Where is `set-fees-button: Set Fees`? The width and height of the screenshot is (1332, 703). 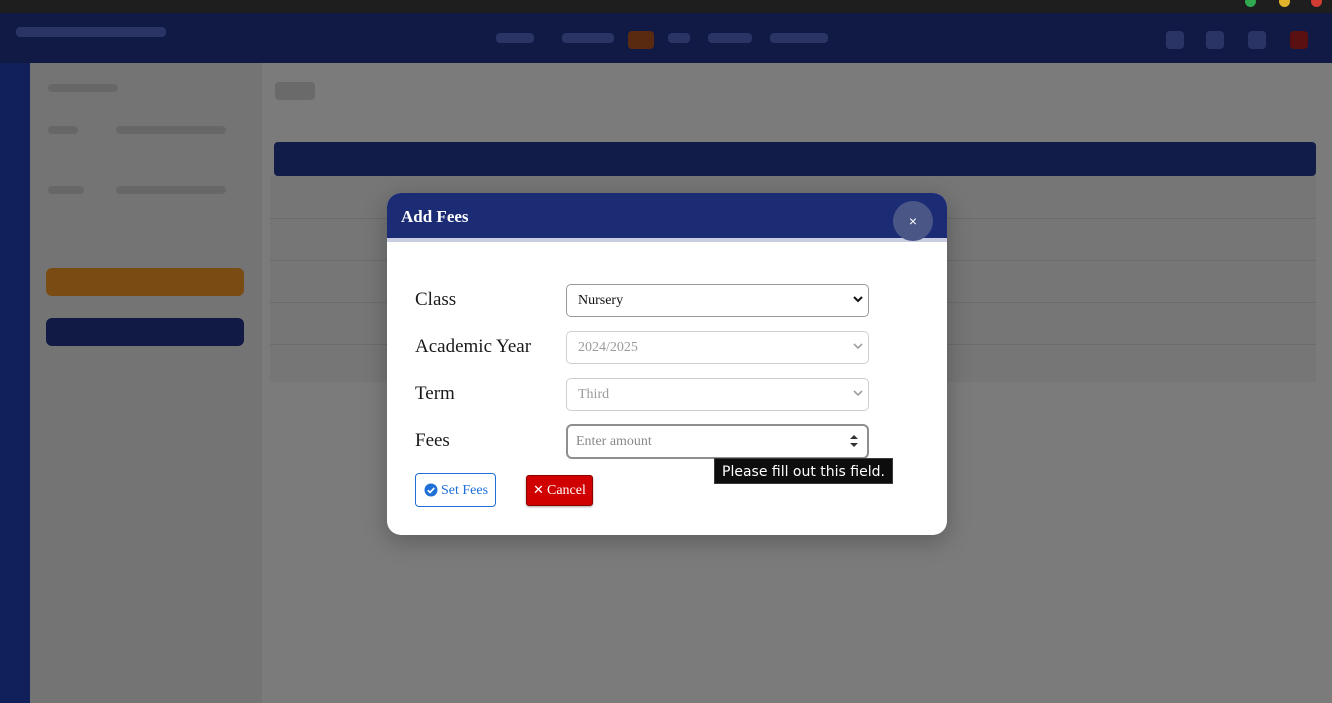
set-fees-button: Set Fees is located at coordinates (455, 490).